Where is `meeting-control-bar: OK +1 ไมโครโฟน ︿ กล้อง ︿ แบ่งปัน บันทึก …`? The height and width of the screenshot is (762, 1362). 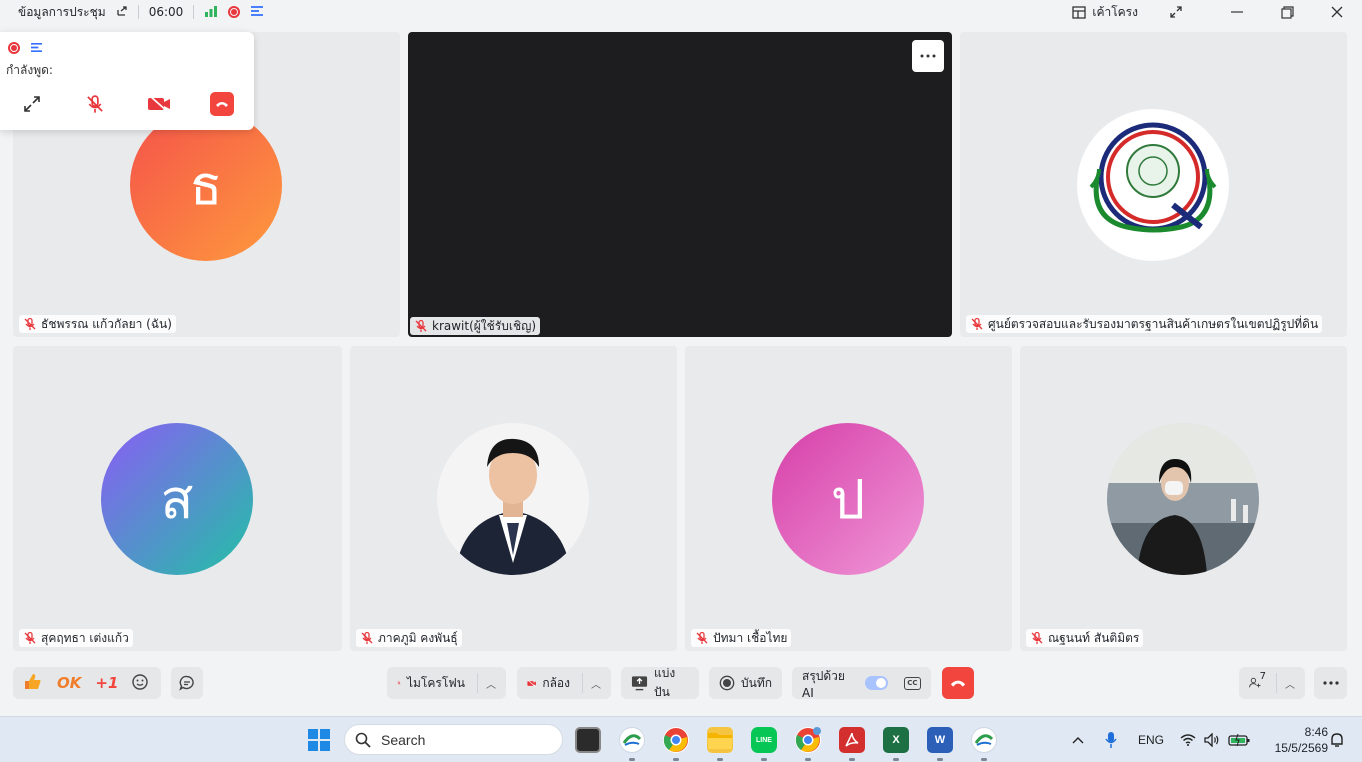 meeting-control-bar: OK +1 ไมโครโฟน ︿ กล้อง ︿ แบ่งปัน บันทึก … is located at coordinates (681, 683).